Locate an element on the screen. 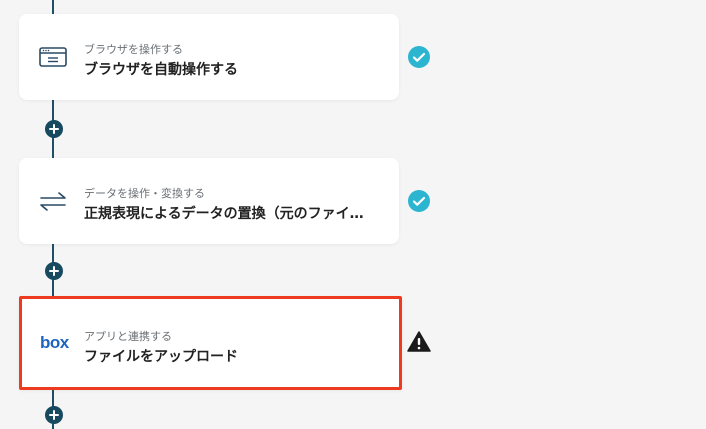 The image size is (706, 429). swap-arrows-icon is located at coordinates (53, 201).